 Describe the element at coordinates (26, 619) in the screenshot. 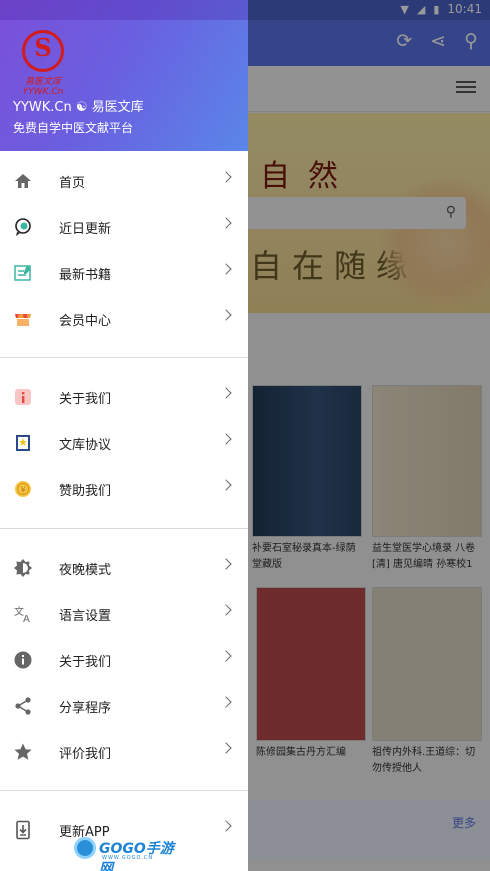

I see `svg-text: A` at that location.